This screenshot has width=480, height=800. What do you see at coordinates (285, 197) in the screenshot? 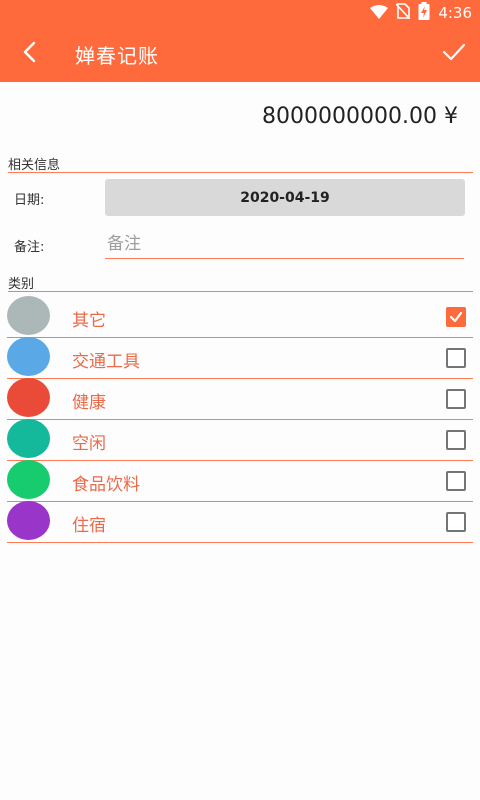
I see `date-picker-button: 2020-04-19` at bounding box center [285, 197].